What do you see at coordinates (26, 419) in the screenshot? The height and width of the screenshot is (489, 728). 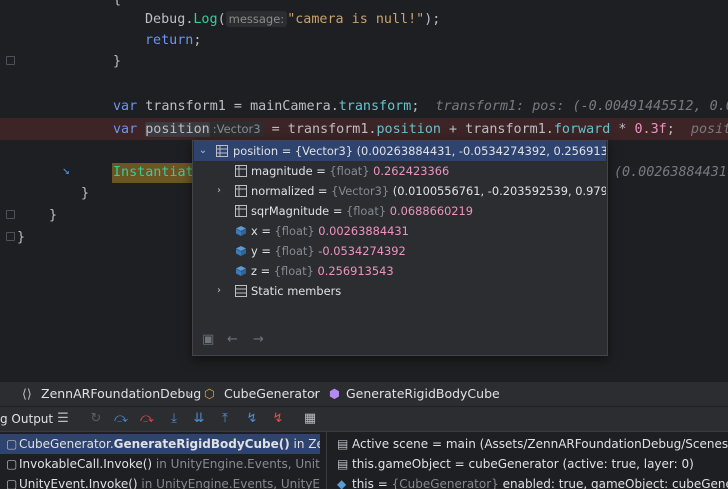 I see `debug-output-tab: g Output` at bounding box center [26, 419].